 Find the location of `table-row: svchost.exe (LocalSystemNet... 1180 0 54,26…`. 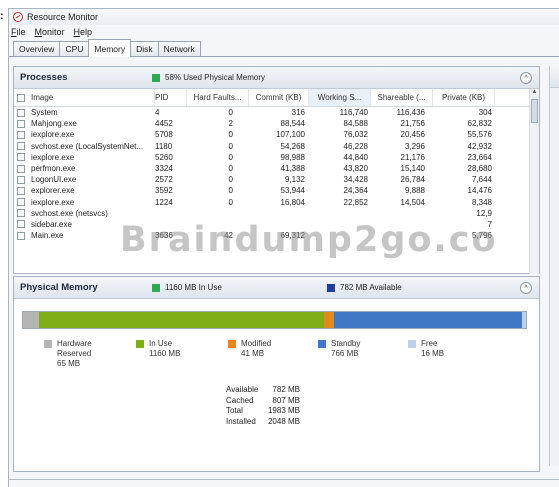

table-row: svchost.exe (LocalSystemNet... 1180 0 54,26… is located at coordinates (276, 146).